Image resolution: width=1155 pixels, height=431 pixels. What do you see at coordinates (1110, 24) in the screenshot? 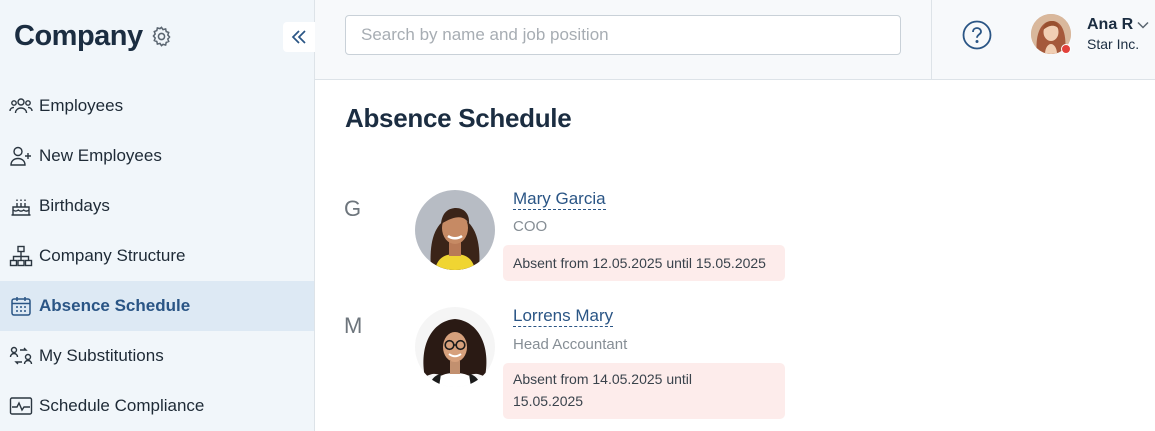
I see `user-name: Ana R` at bounding box center [1110, 24].